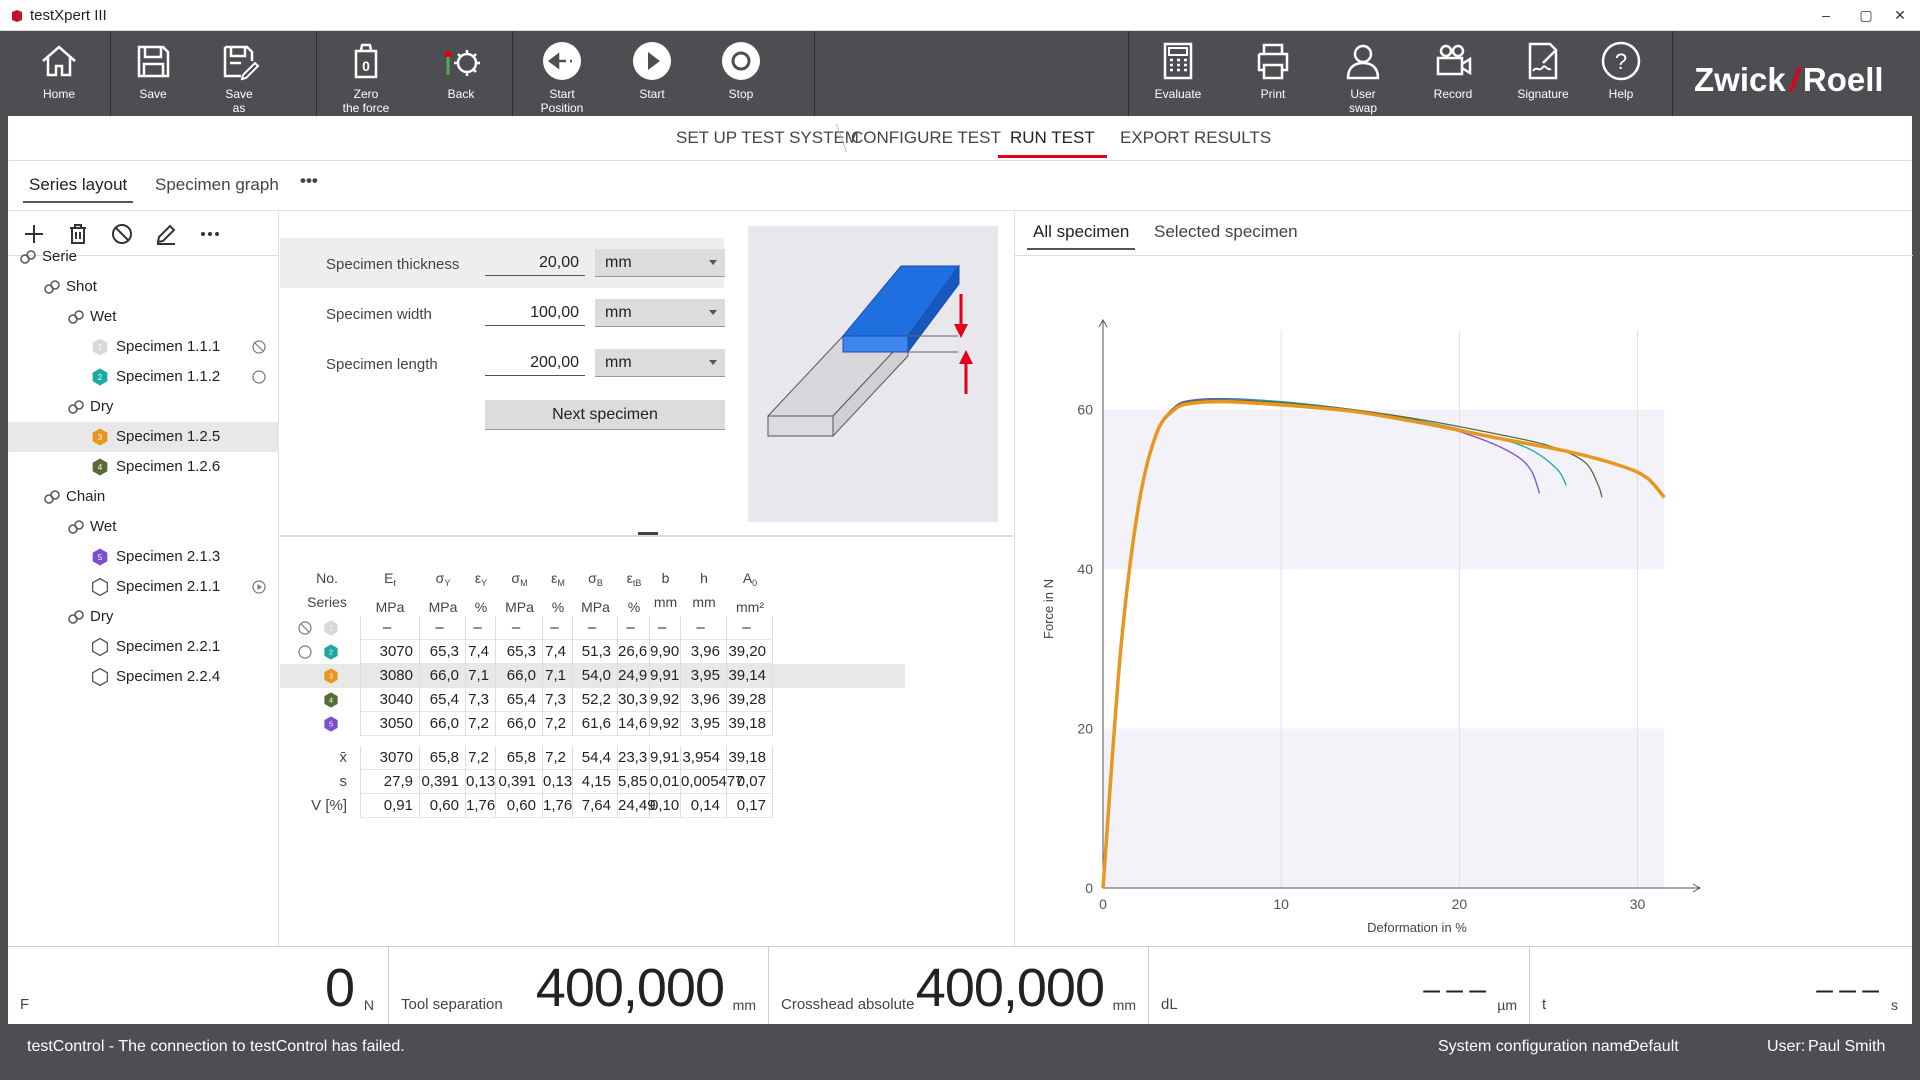 The width and height of the screenshot is (1920, 1080). I want to click on column-header: σY MPa, so click(443, 592).